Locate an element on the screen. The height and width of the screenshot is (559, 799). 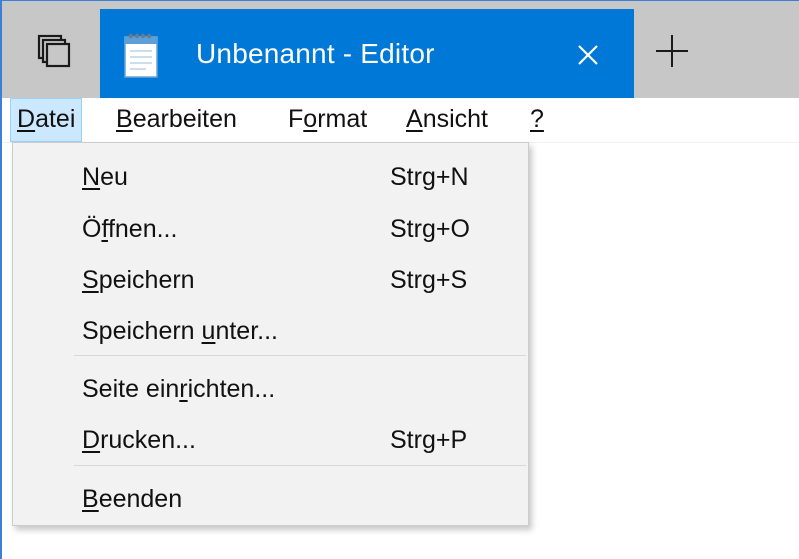
menu-help: ? is located at coordinates (537, 120).